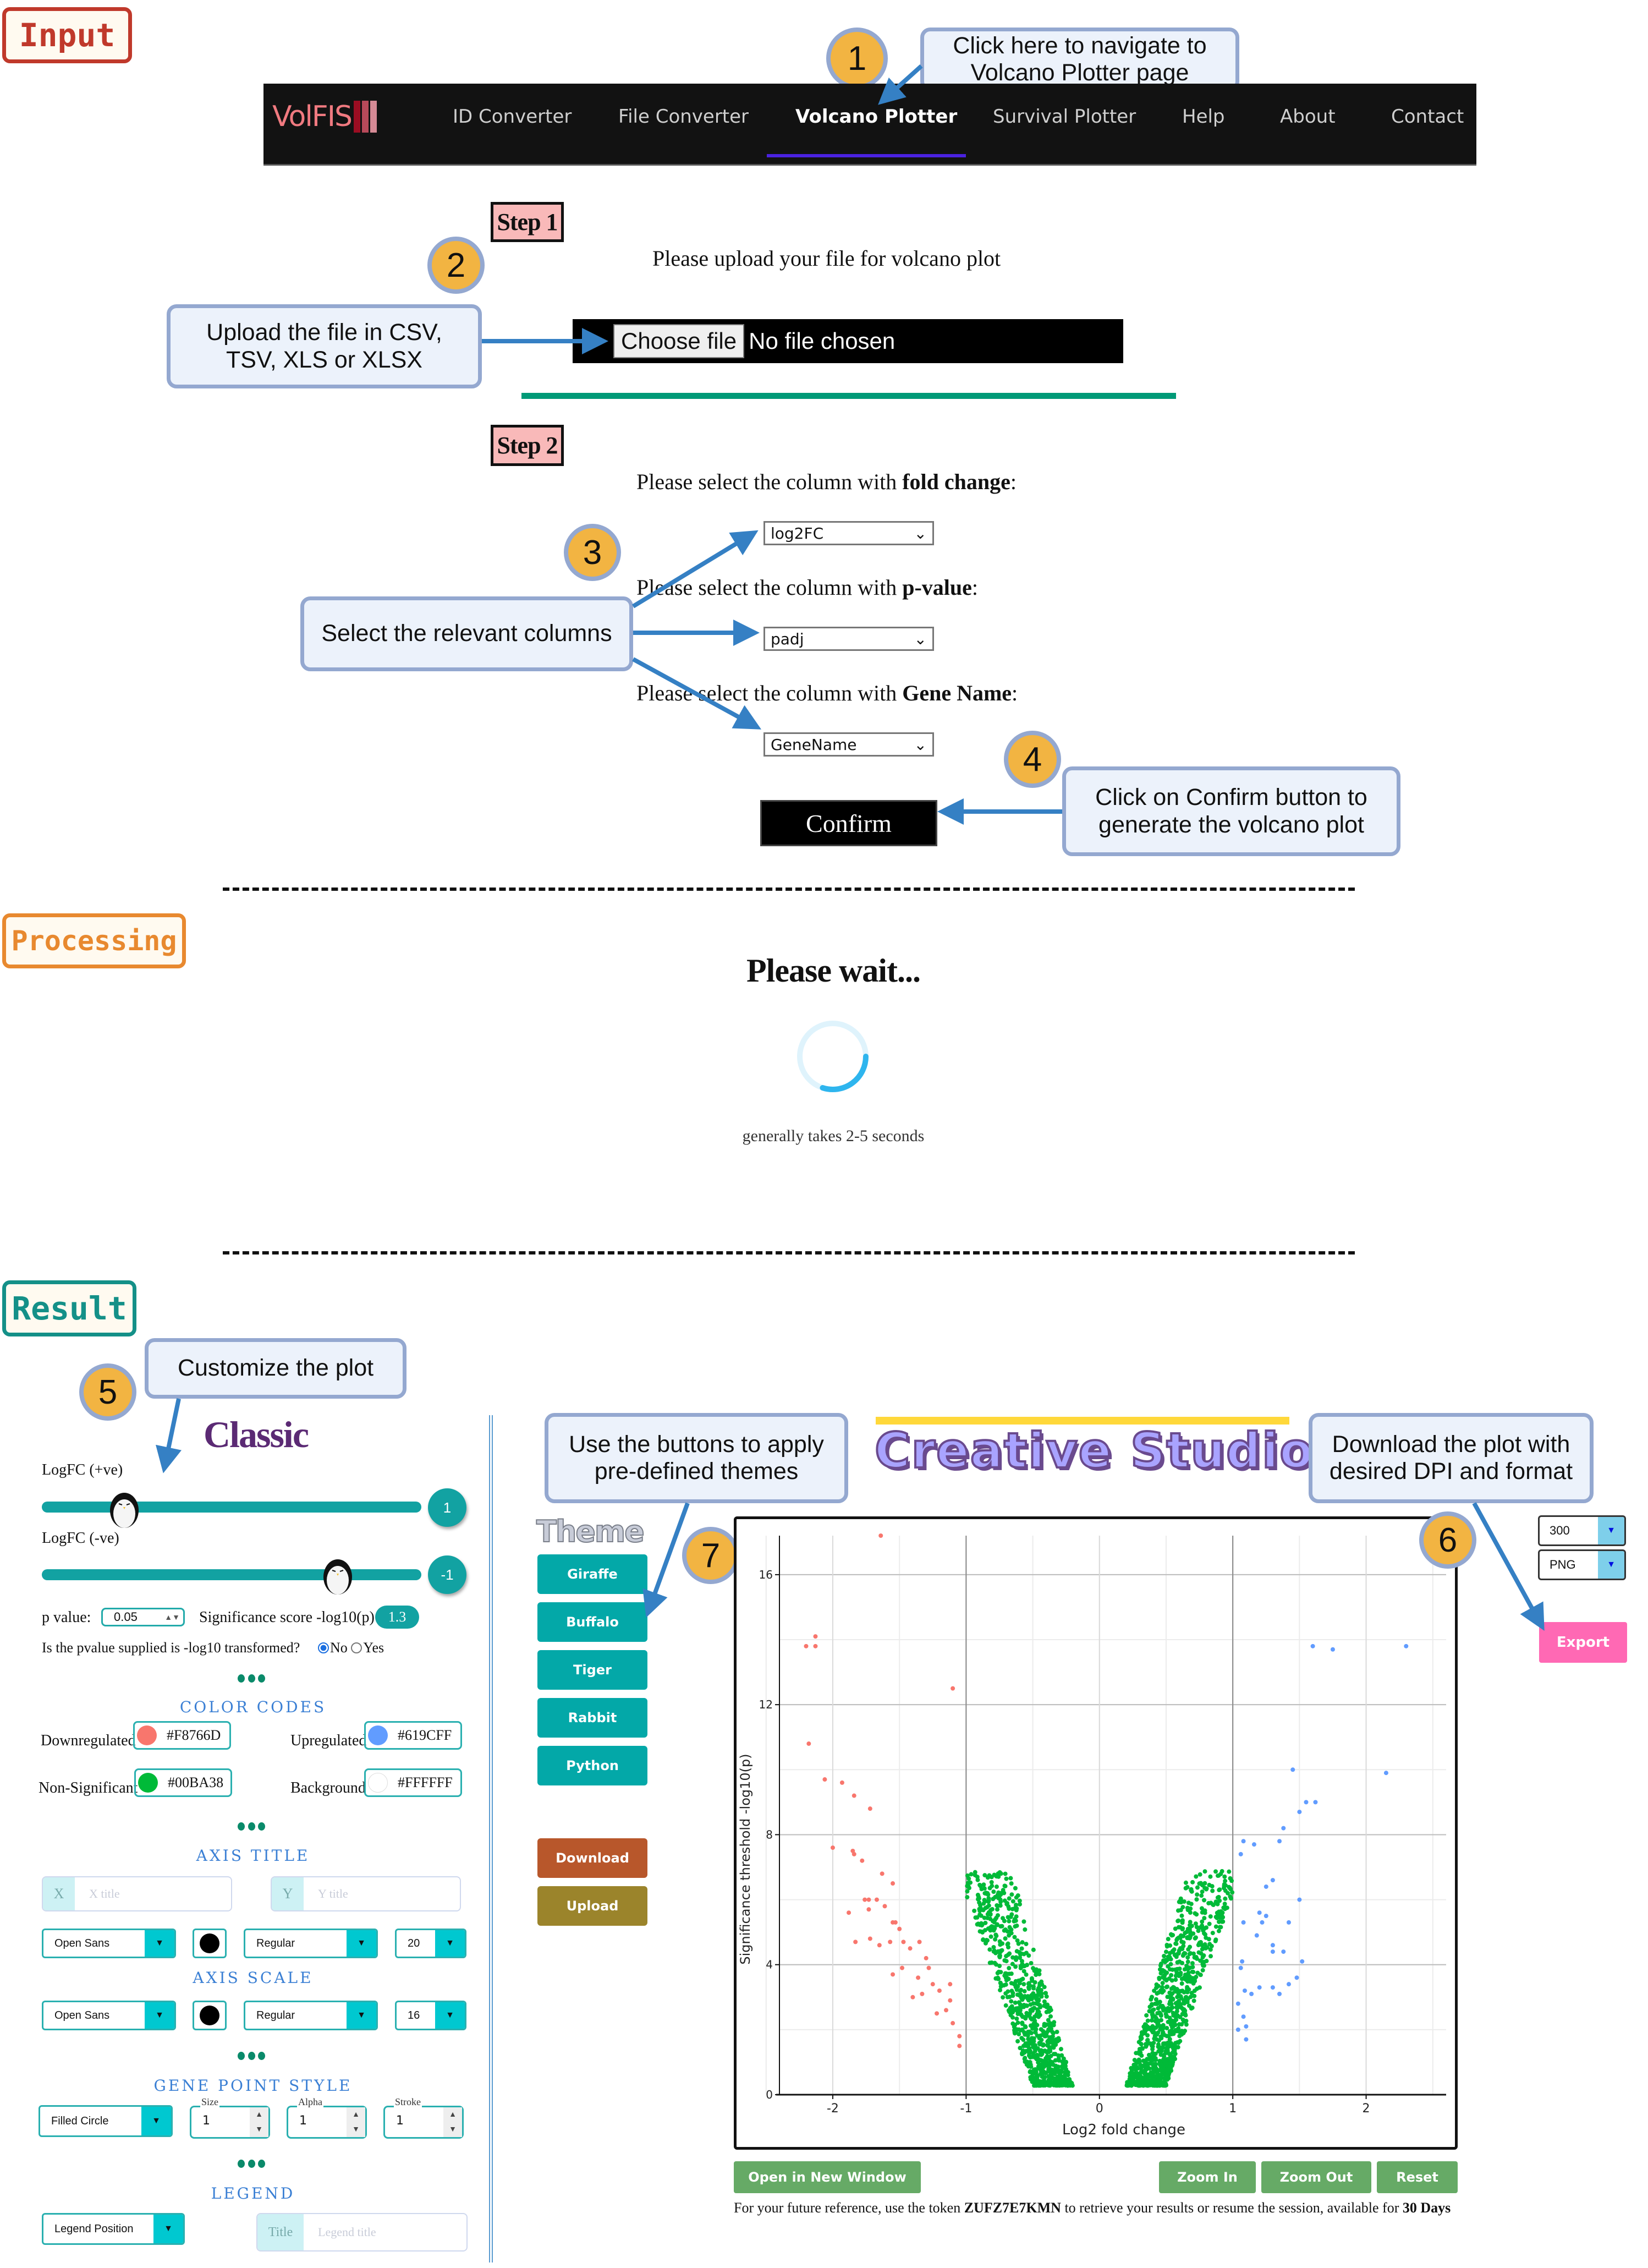  Describe the element at coordinates (183, 1782) in the screenshot. I see `non-significant-color-picker: #00BA38` at that location.